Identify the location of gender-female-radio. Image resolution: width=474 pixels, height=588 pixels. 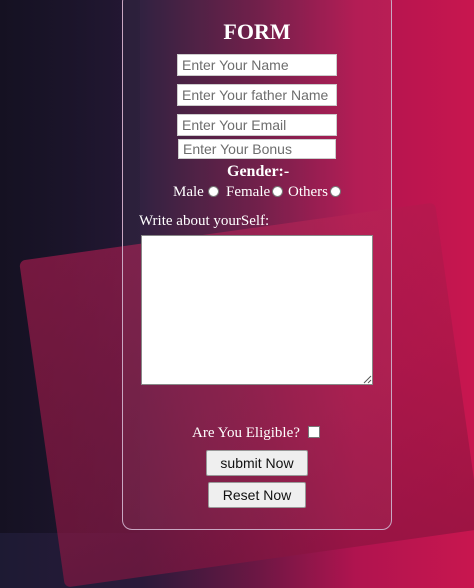
(277, 191).